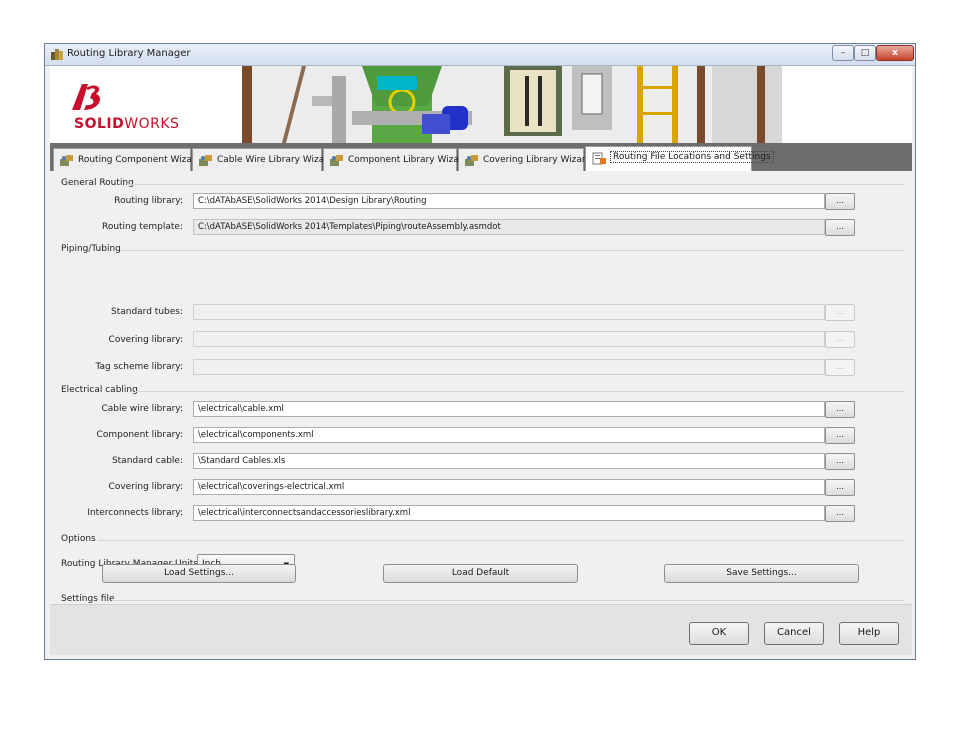 Image resolution: width=960 pixels, height=742 pixels. I want to click on solidworks-logo-icon, so click(86, 97).